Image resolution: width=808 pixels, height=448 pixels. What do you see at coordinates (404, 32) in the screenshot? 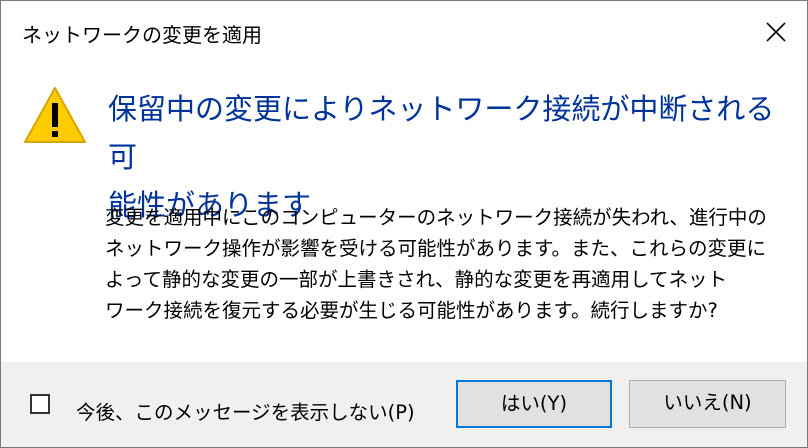
I see `title-bar: ネットワークの変更を適用` at bounding box center [404, 32].